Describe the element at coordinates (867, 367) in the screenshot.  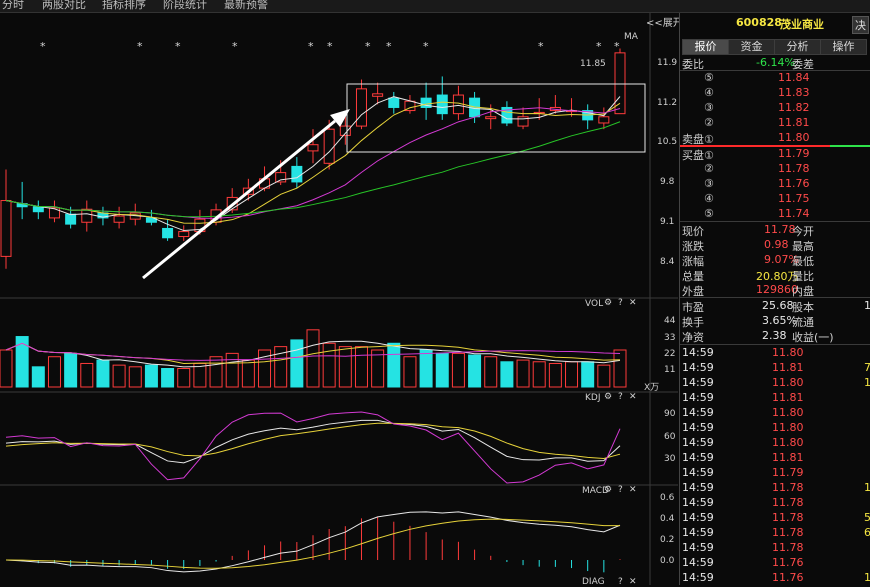
I see `tick-volume: 7` at that location.